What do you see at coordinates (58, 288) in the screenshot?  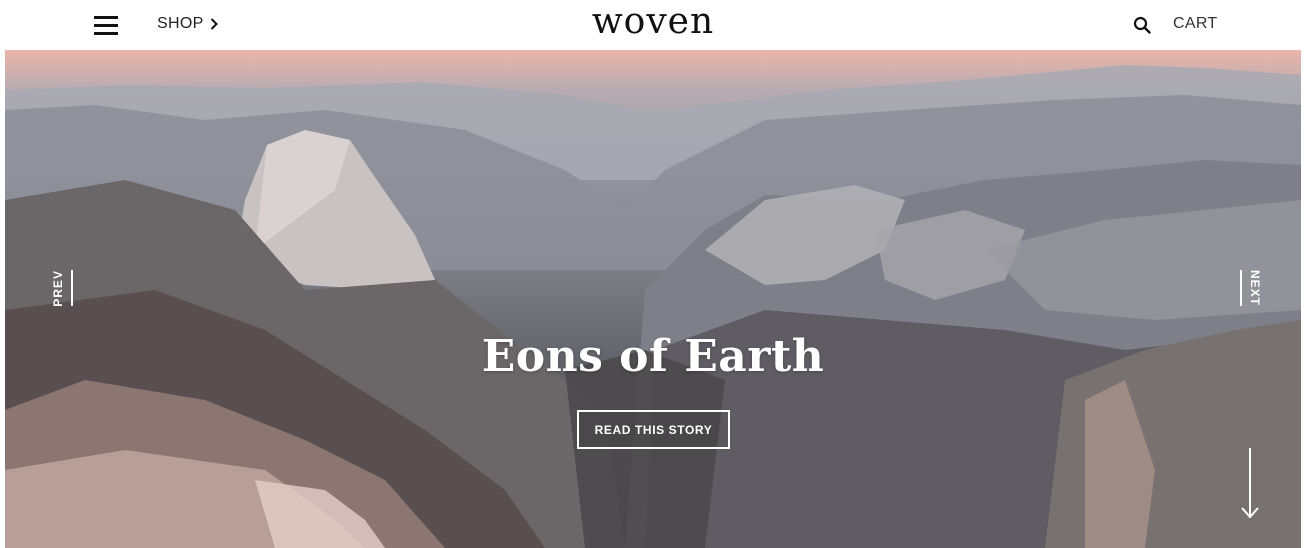 I see `prev-label: PREV` at bounding box center [58, 288].